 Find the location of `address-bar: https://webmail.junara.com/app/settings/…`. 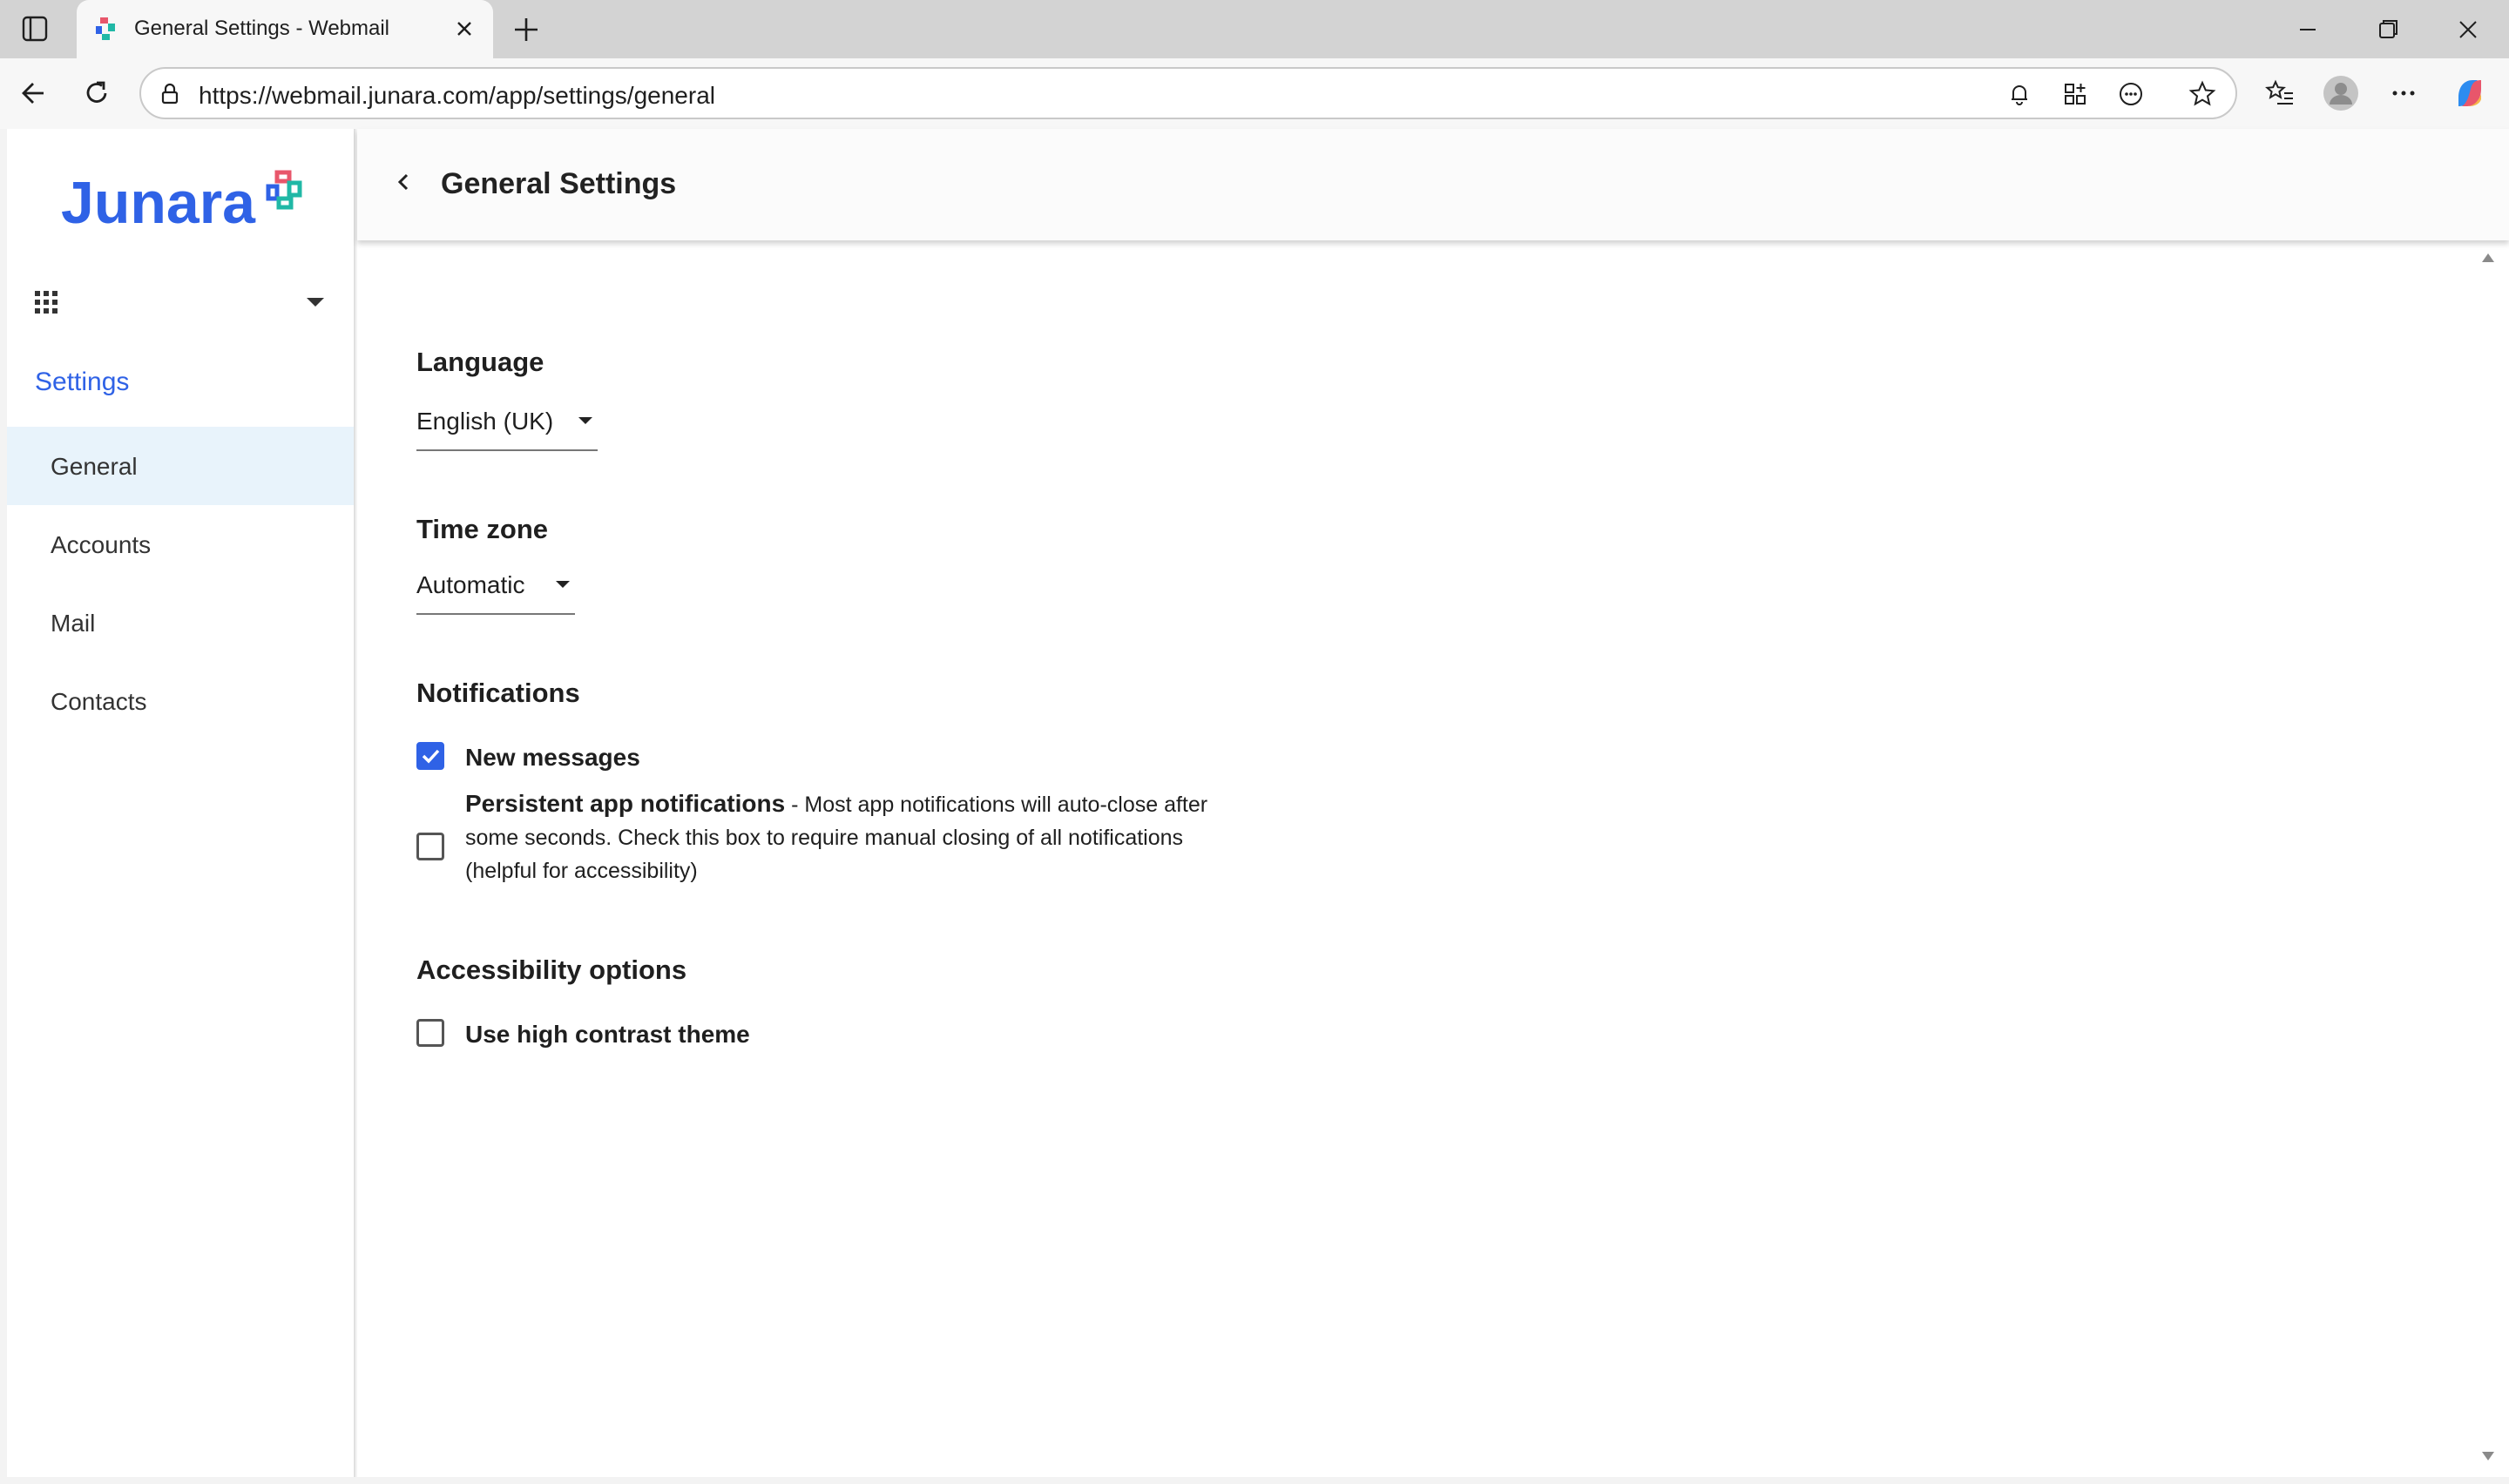

address-bar: https://webmail.junara.com/app/settings/… is located at coordinates (1188, 93).